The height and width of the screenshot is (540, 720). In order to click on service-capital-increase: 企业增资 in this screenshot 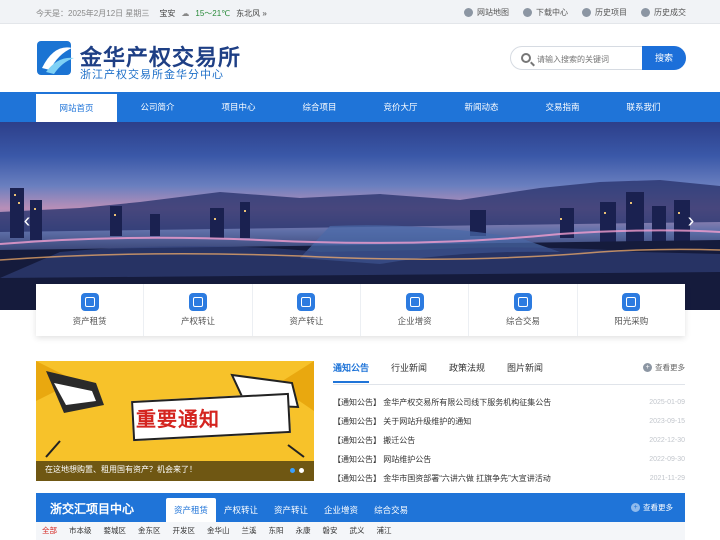, I will do `click(415, 310)`.